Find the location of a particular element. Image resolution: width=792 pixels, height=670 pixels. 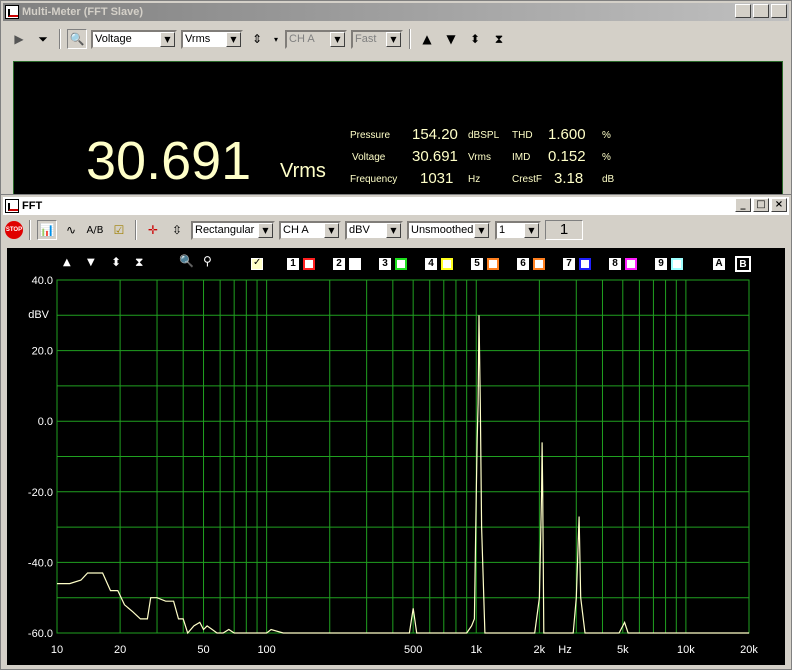

voltage-label: Voltage is located at coordinates (369, 157).